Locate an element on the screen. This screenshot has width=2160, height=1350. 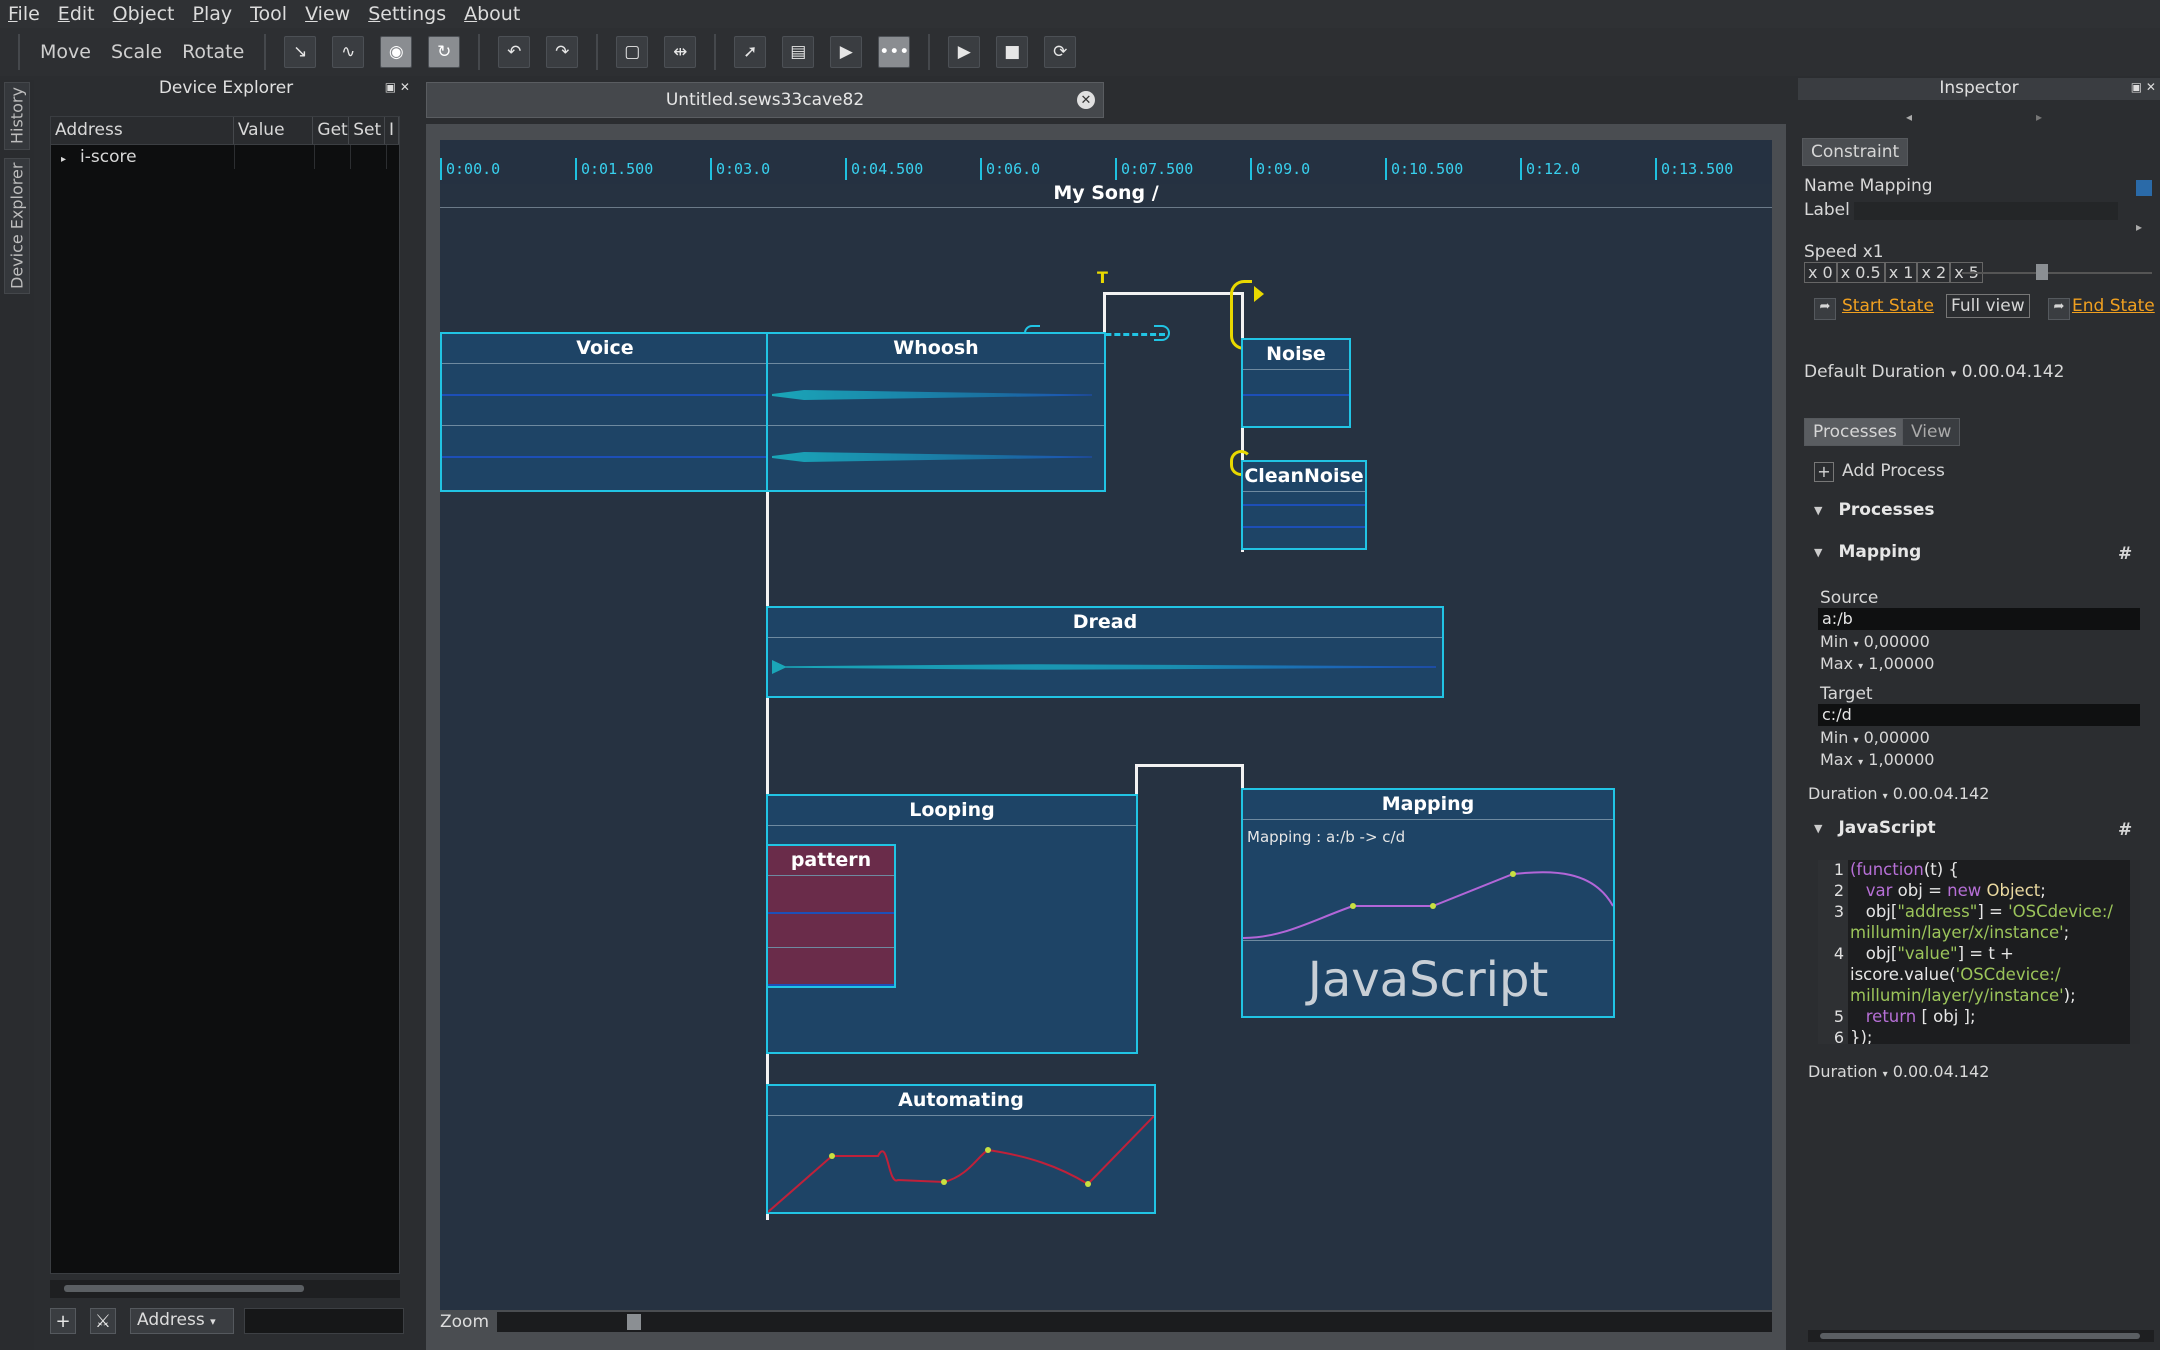
reinit-icon: ⟳ is located at coordinates (1060, 52).